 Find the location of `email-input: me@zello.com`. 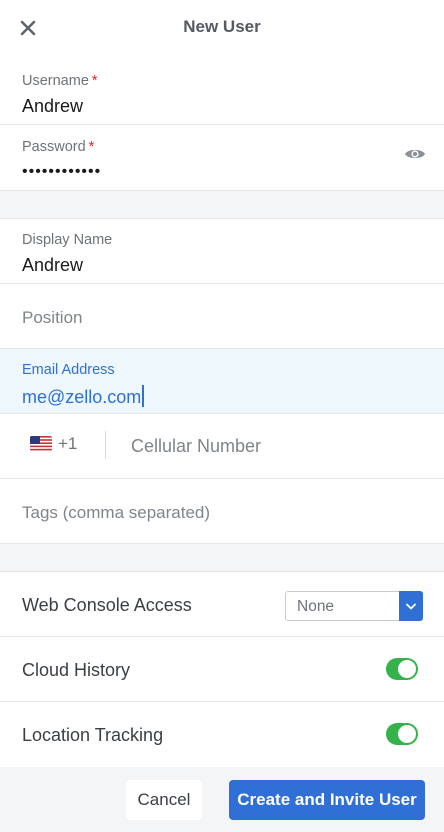

email-input: me@zello.com is located at coordinates (83, 396).